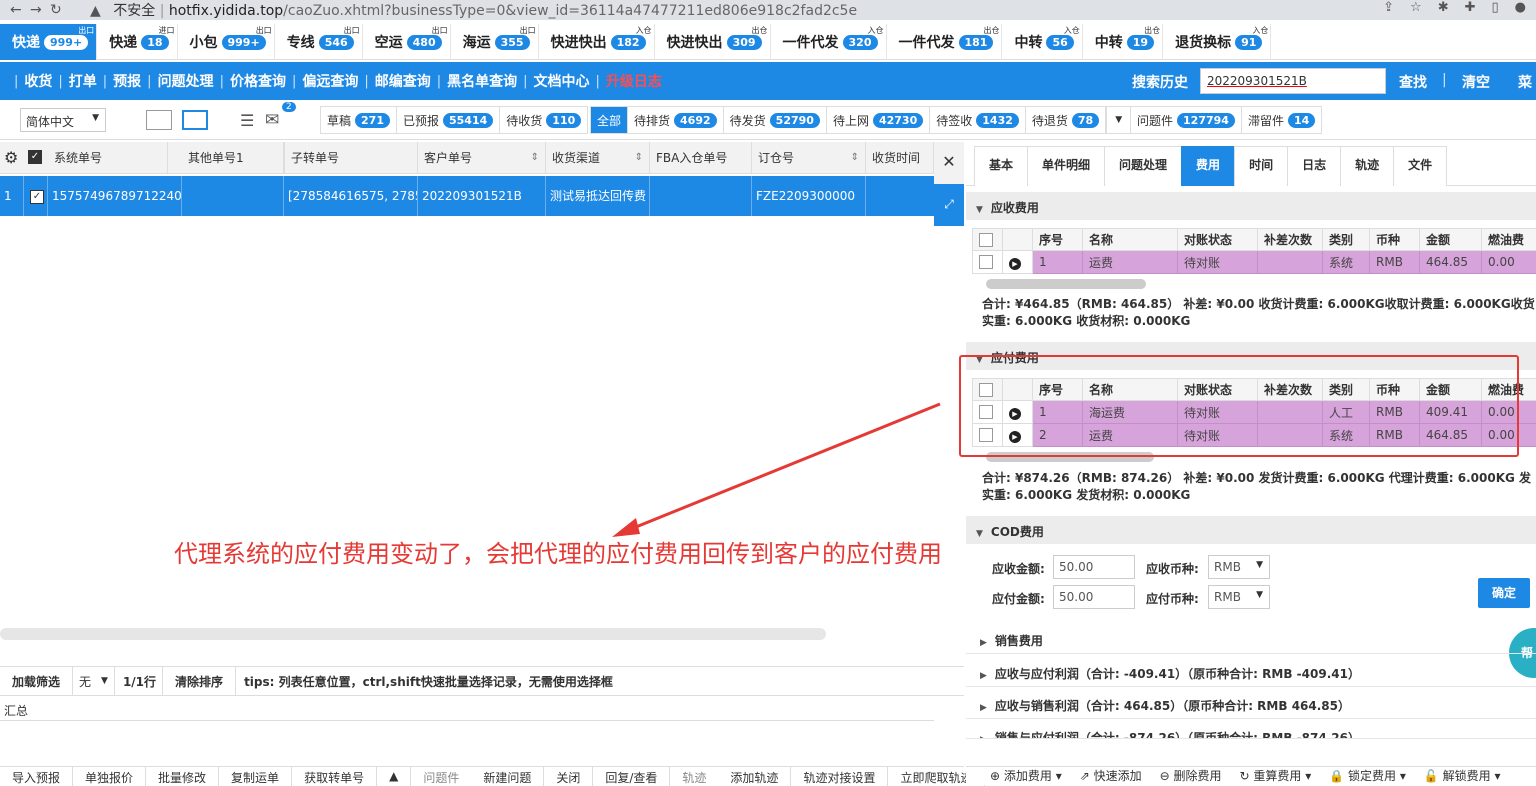  Describe the element at coordinates (1094, 597) in the screenshot. I see `cod-pay-amount-input: 50.00` at that location.